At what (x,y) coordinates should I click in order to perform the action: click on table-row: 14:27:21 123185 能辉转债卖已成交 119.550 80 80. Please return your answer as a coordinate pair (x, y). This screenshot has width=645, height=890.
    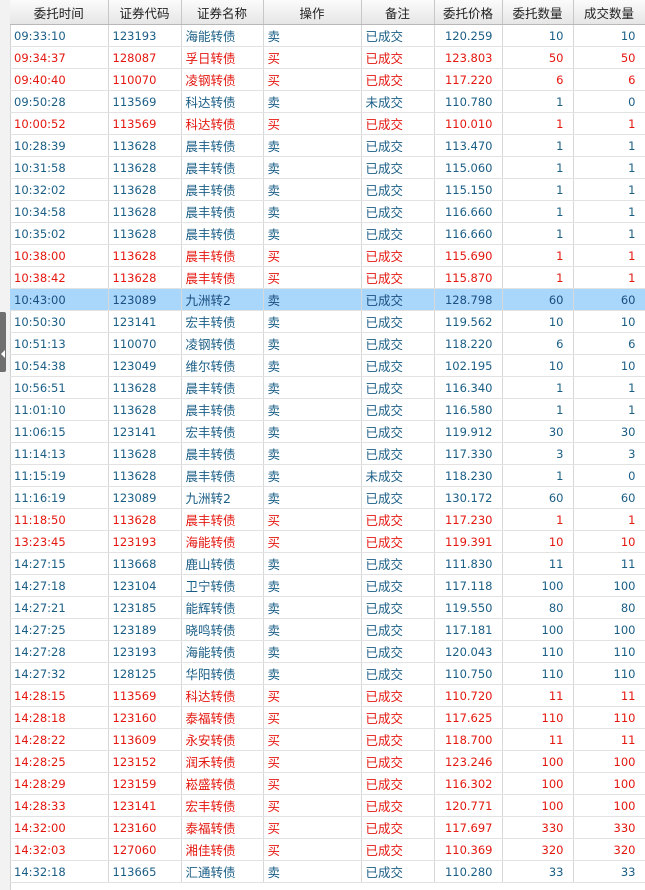
    Looking at the image, I should click on (327, 607).